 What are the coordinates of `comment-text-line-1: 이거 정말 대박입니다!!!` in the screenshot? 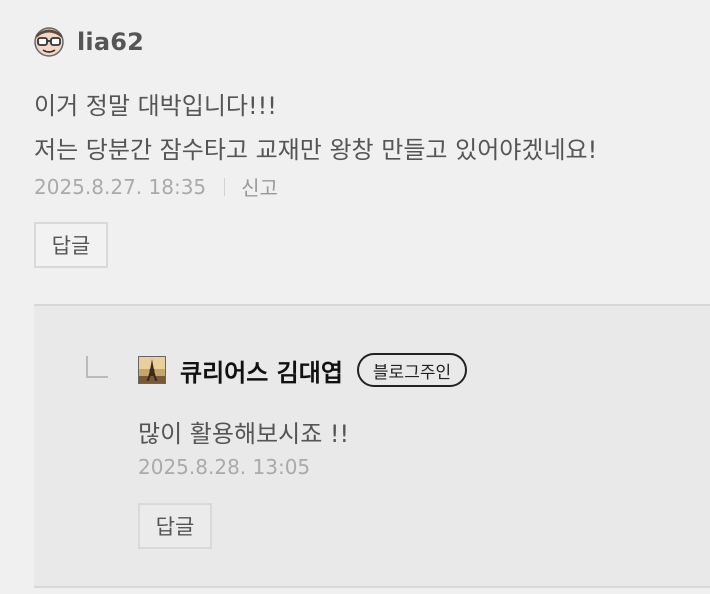 It's located at (155, 106).